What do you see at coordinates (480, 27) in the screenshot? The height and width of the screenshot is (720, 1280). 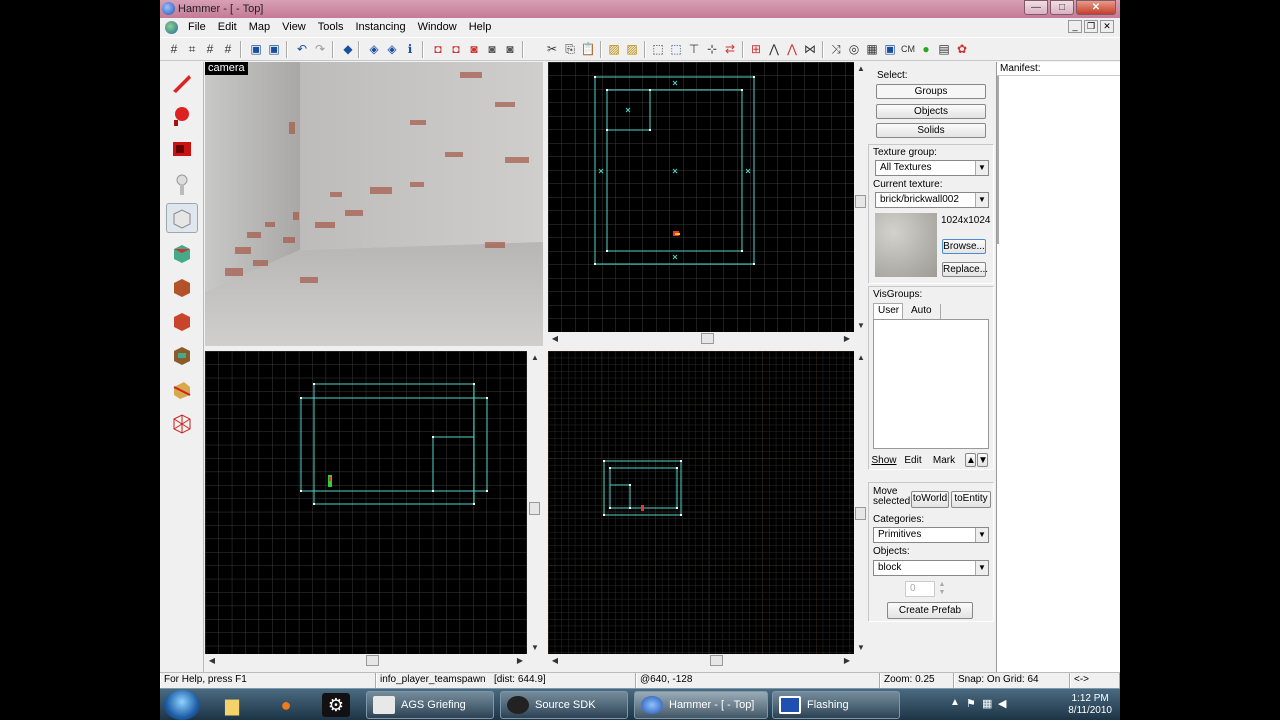 I see `menu-help: Help` at bounding box center [480, 27].